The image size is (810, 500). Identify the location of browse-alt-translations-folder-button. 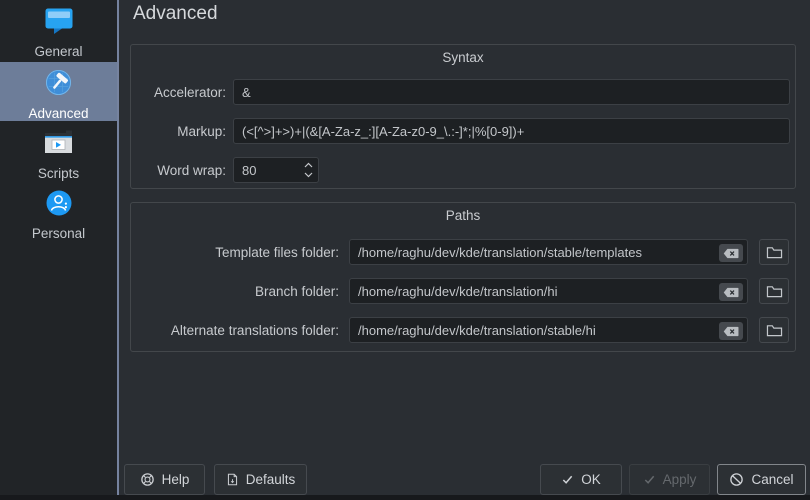
(774, 330).